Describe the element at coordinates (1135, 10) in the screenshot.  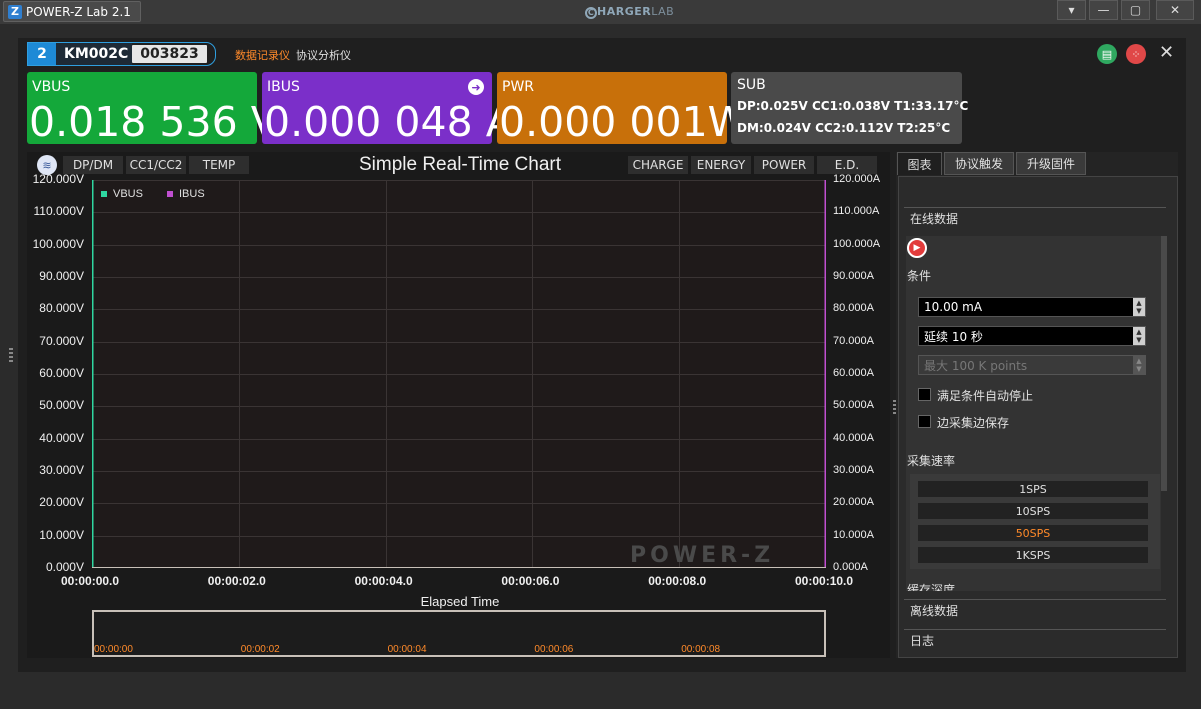
I see `maximize-button: ▢` at that location.